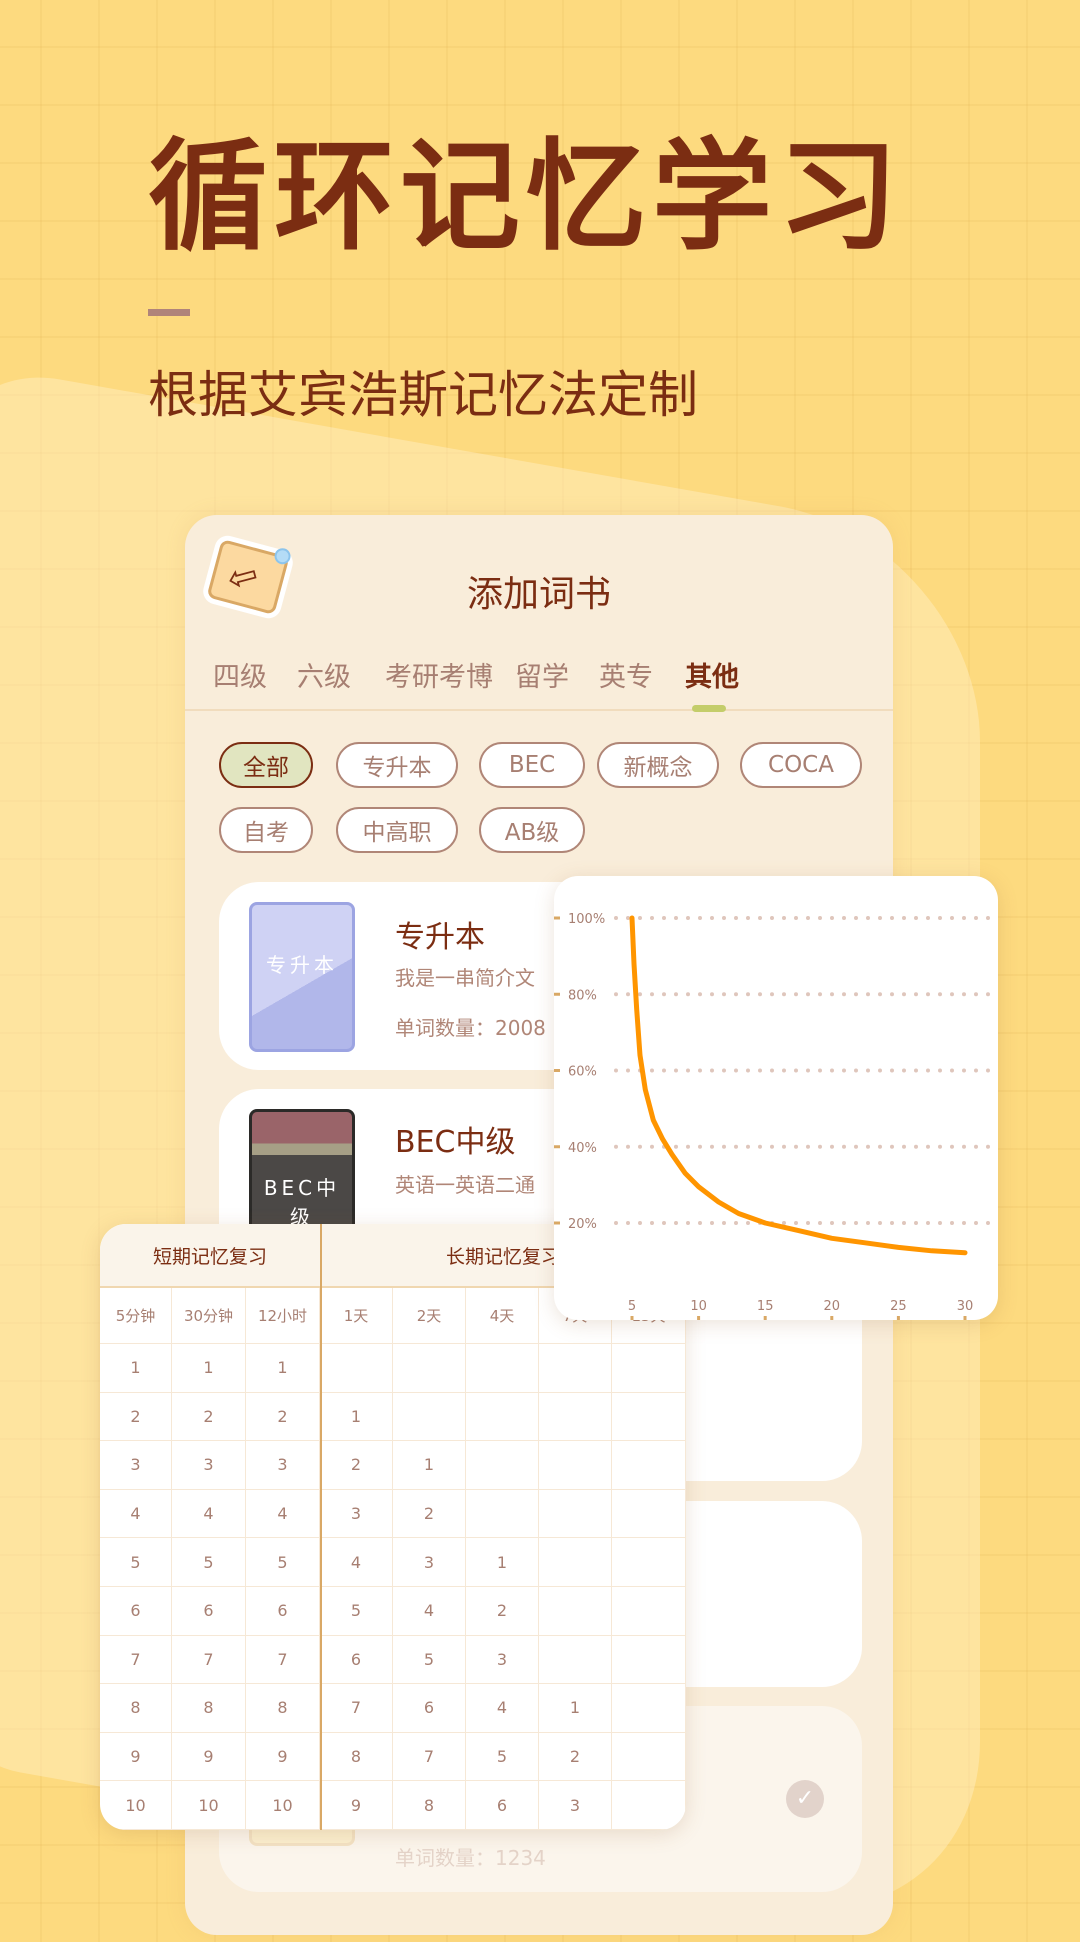  Describe the element at coordinates (765, 1306) in the screenshot. I see `x-tick-label: 15` at that location.